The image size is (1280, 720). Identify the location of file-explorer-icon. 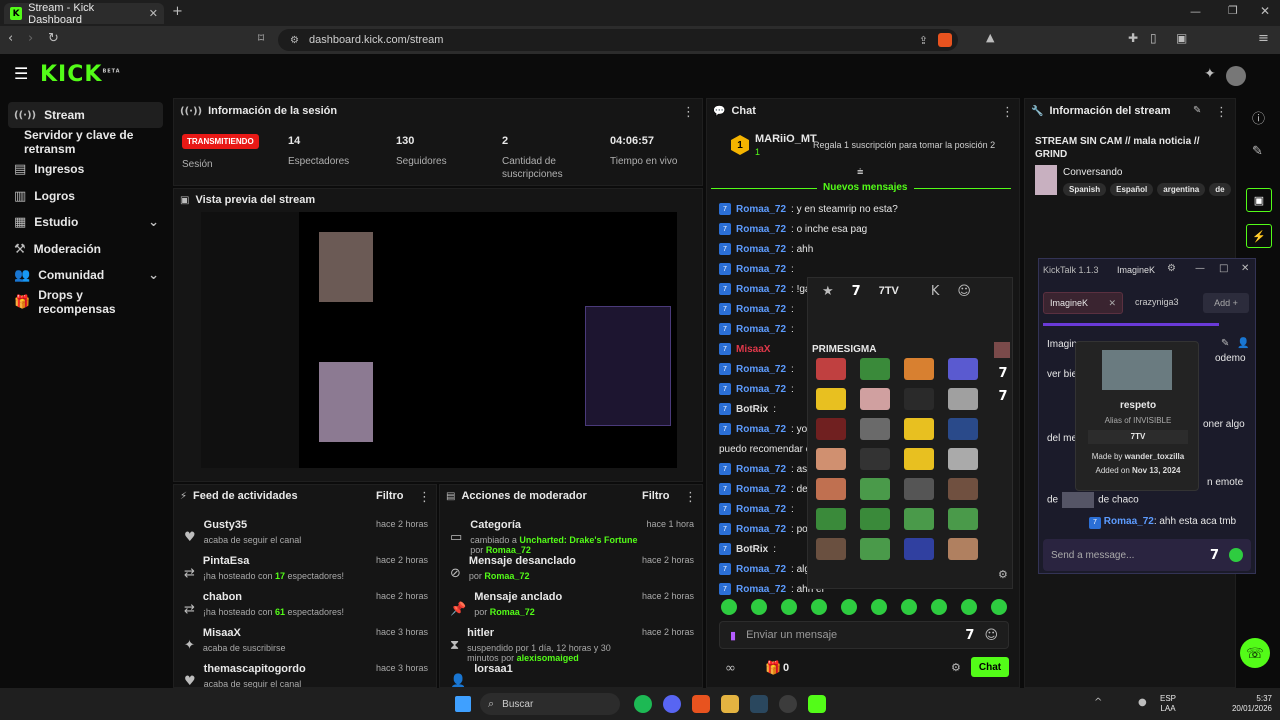
(730, 704).